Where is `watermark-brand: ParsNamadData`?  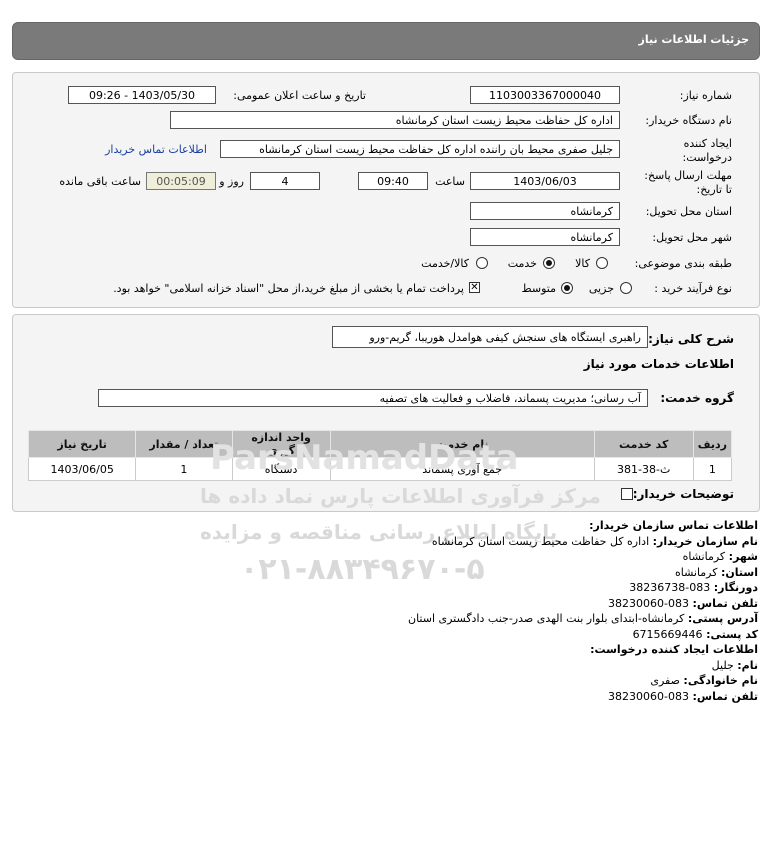
watermark-brand: ParsNamadData is located at coordinates (364, 458).